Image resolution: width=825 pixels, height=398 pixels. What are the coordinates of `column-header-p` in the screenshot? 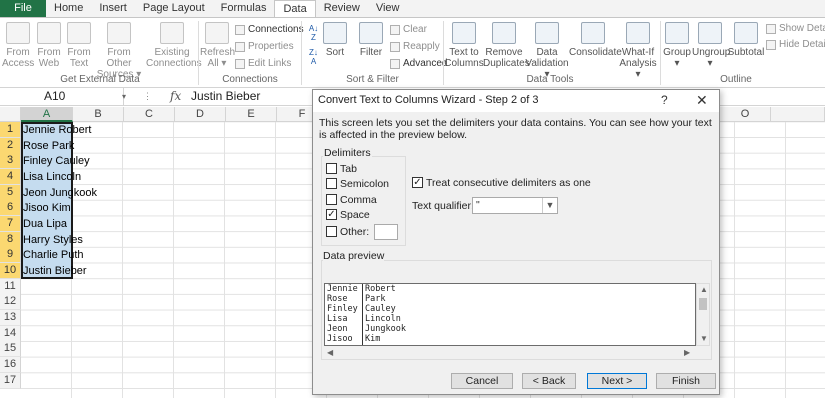 It's located at (798, 114).